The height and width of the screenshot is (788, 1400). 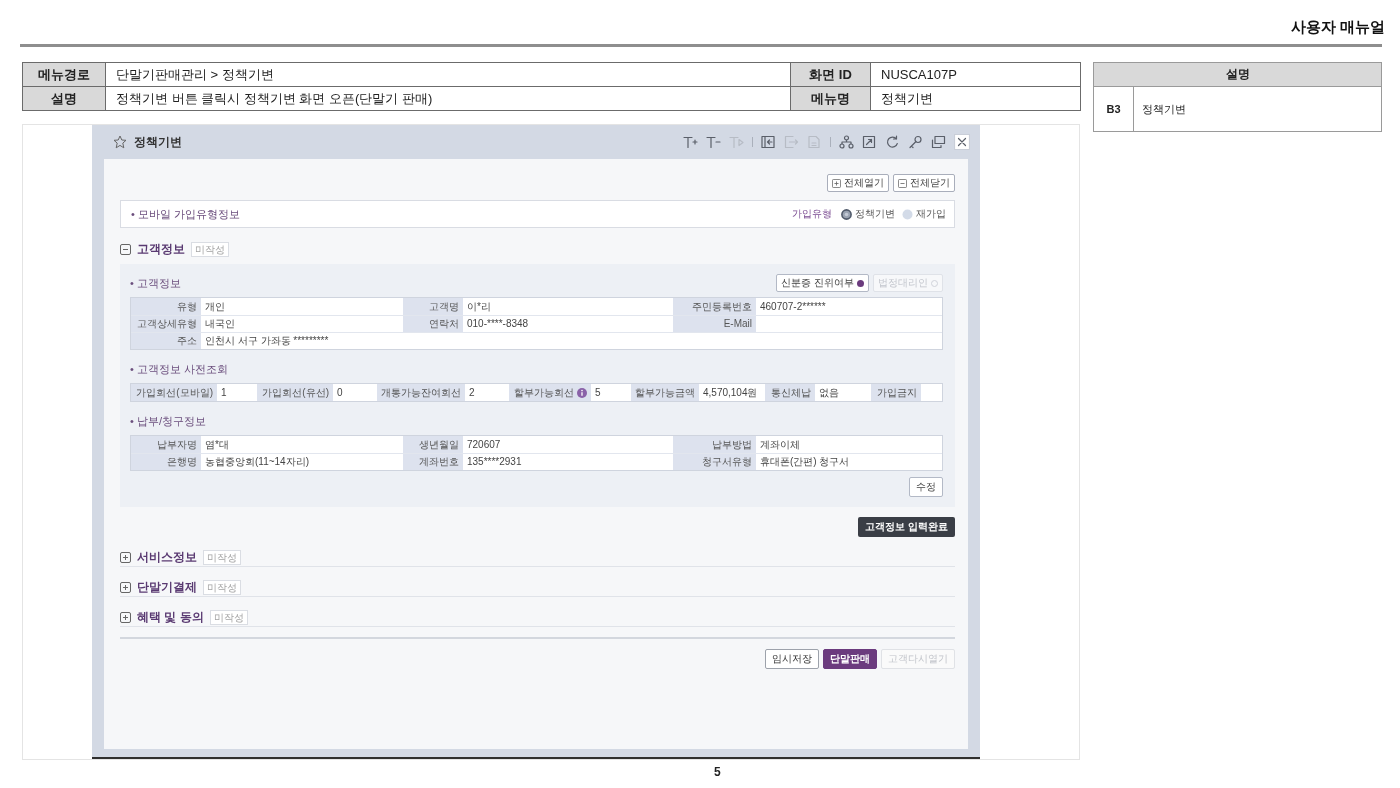 What do you see at coordinates (892, 142) in the screenshot?
I see `refresh-icon` at bounding box center [892, 142].